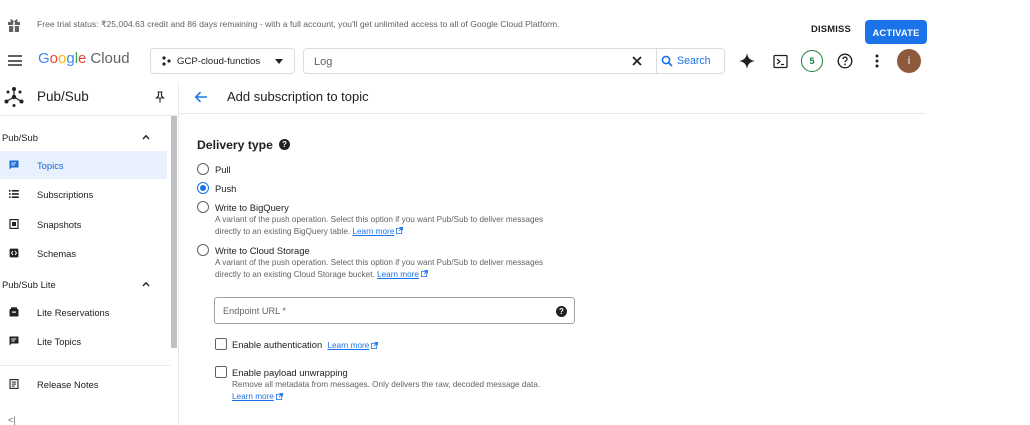 This screenshot has height=425, width=1030. What do you see at coordinates (226, 188) in the screenshot?
I see `radio-label-push: Push` at bounding box center [226, 188].